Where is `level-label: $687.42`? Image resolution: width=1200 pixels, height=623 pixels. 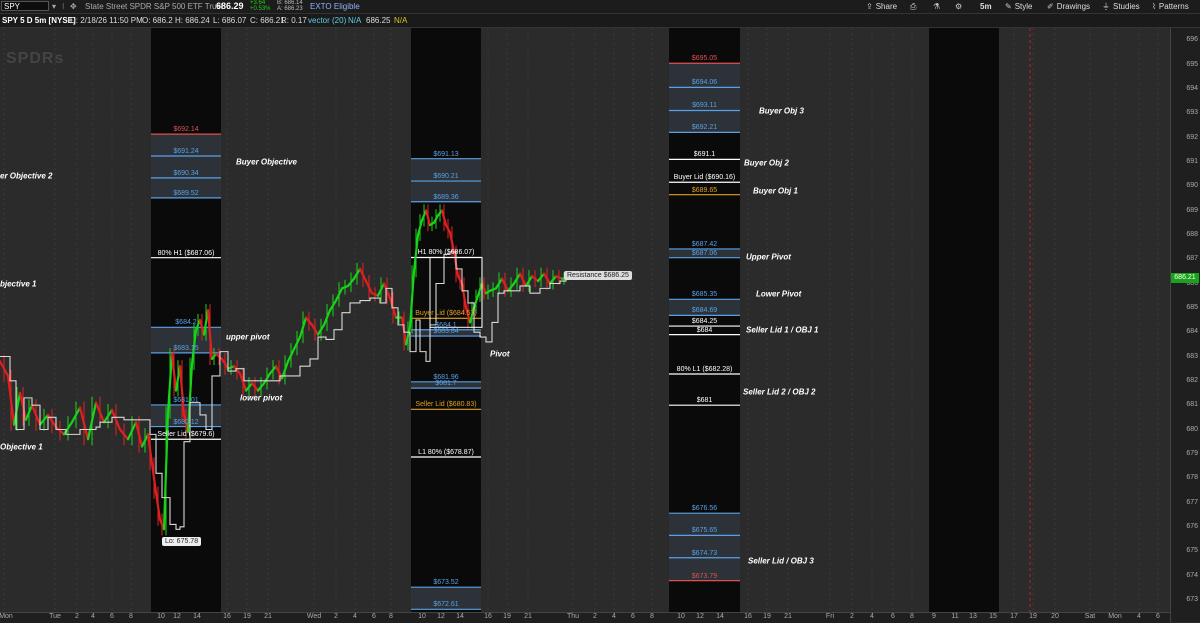 level-label: $687.42 is located at coordinates (704, 244).